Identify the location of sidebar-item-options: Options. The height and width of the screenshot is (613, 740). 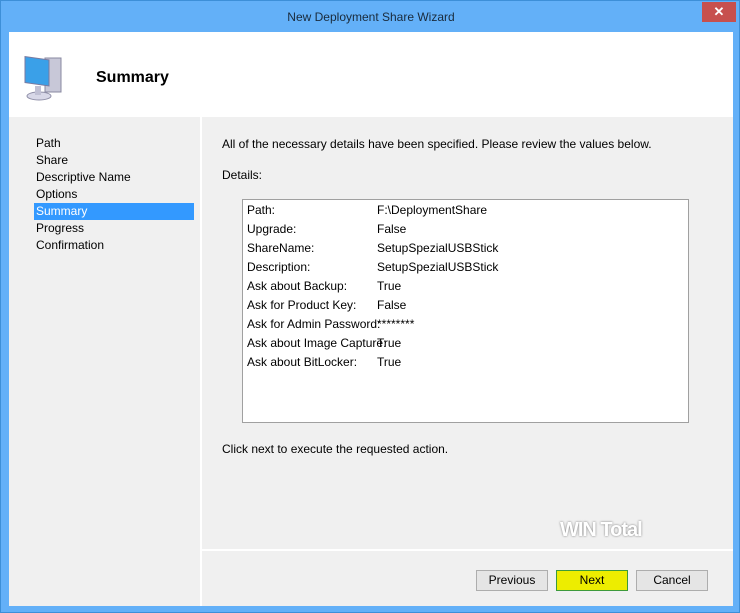
(114, 194).